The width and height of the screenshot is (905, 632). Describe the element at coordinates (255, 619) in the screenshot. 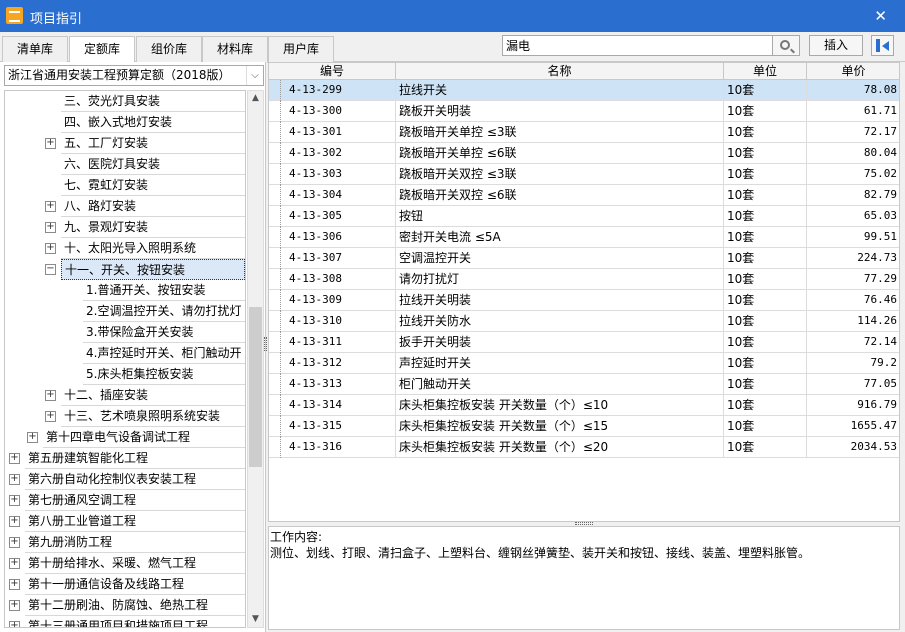

I see `scroll-down-icon: ▼` at that location.